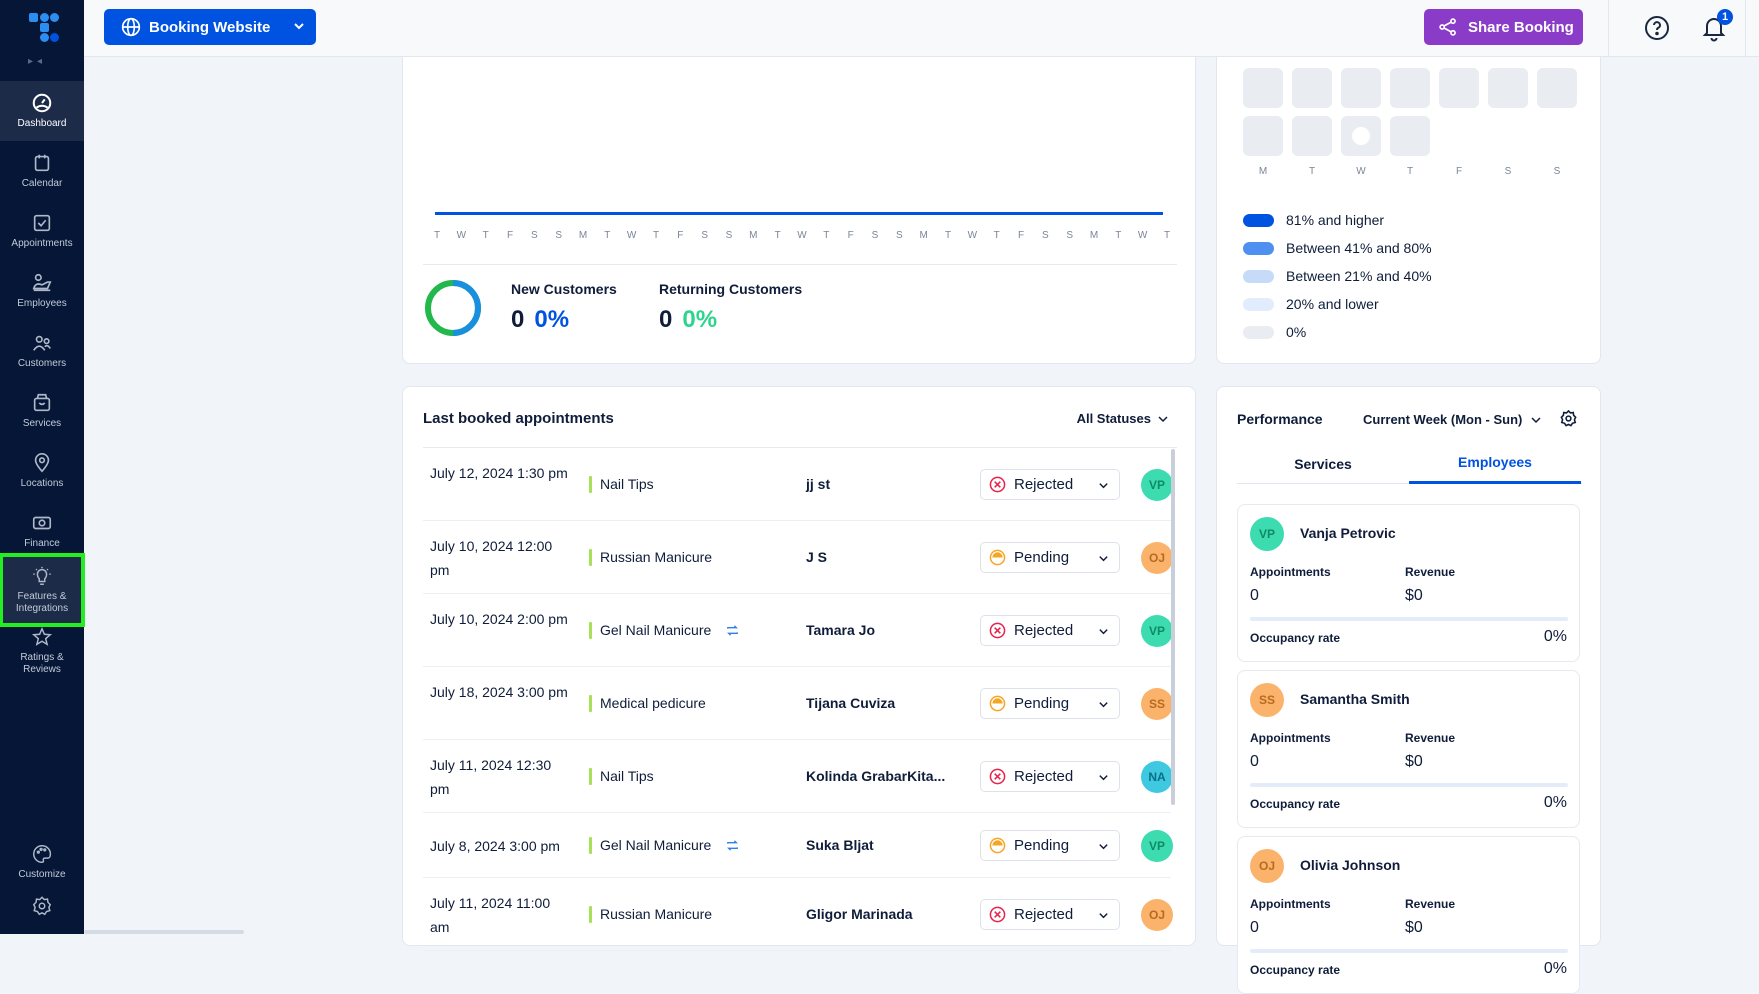  What do you see at coordinates (42, 231) in the screenshot?
I see `sidebar-item-appointments: Appointments` at bounding box center [42, 231].